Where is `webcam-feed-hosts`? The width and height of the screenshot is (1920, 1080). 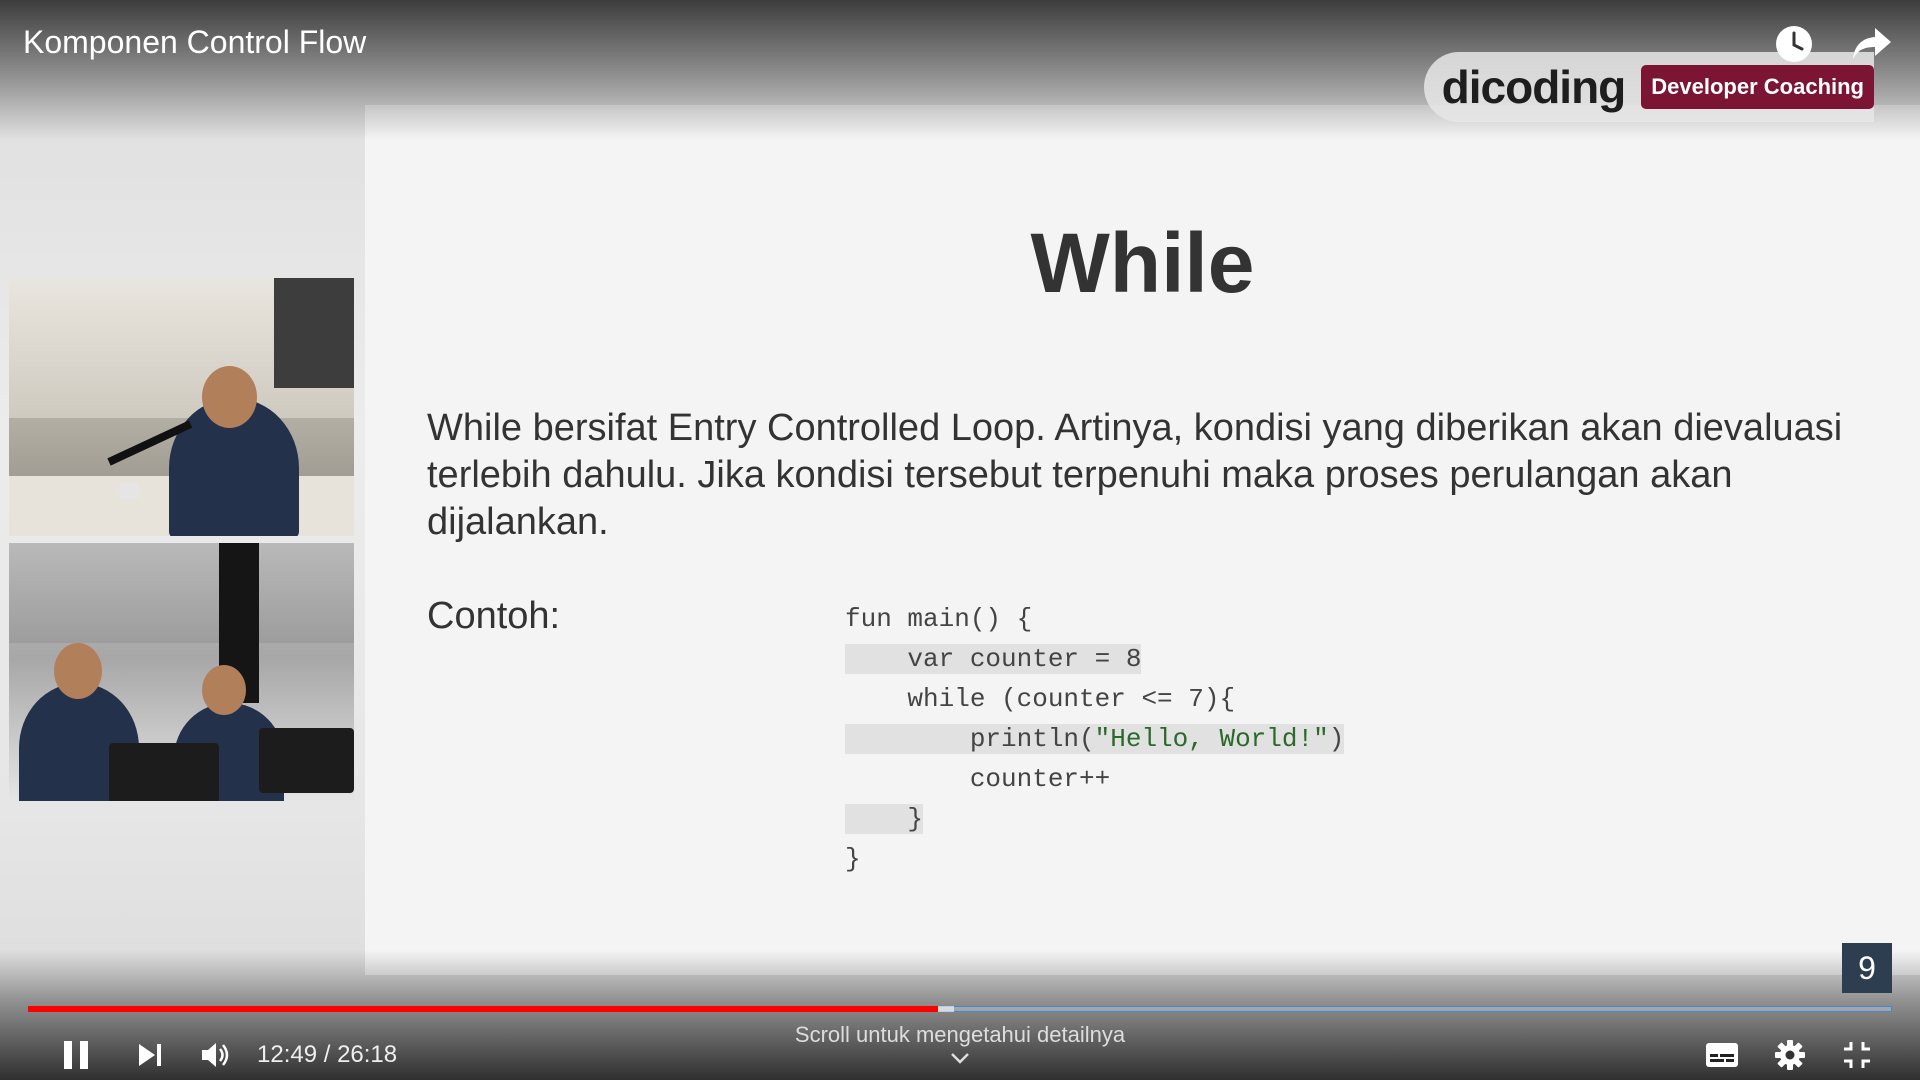
webcam-feed-hosts is located at coordinates (181, 672).